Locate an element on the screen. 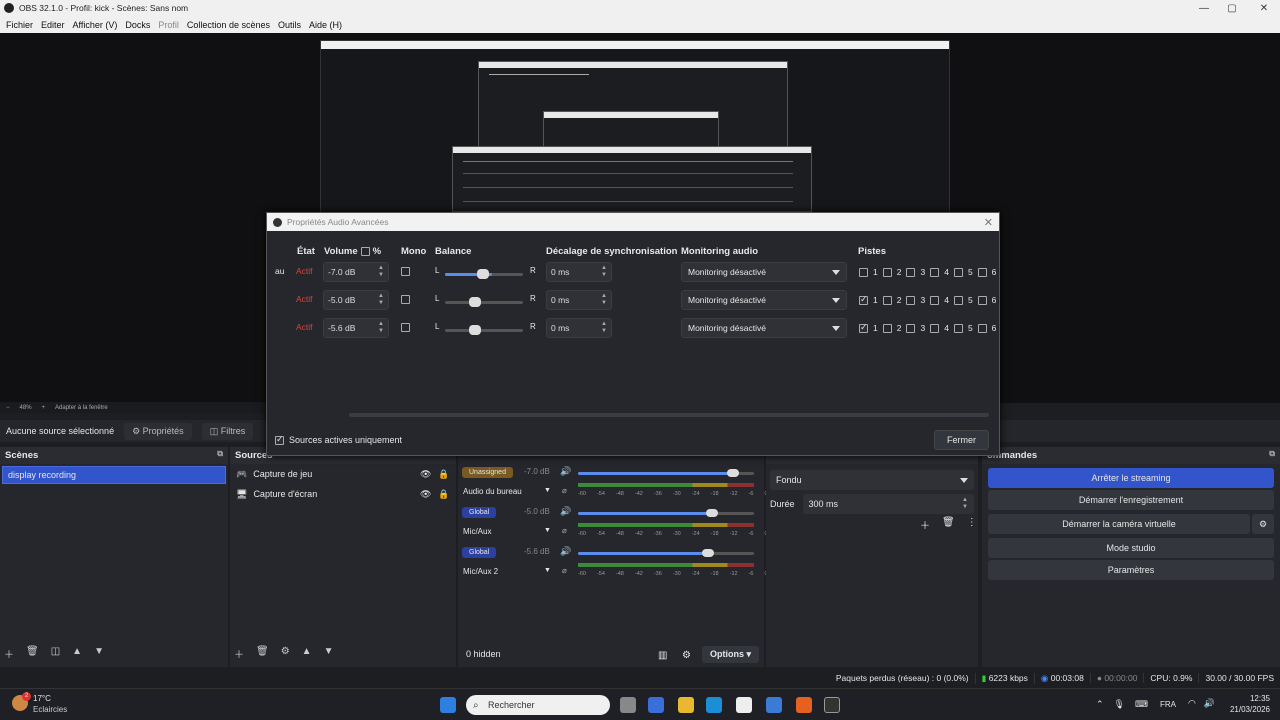  obs-taskbar-icon is located at coordinates (832, 705).